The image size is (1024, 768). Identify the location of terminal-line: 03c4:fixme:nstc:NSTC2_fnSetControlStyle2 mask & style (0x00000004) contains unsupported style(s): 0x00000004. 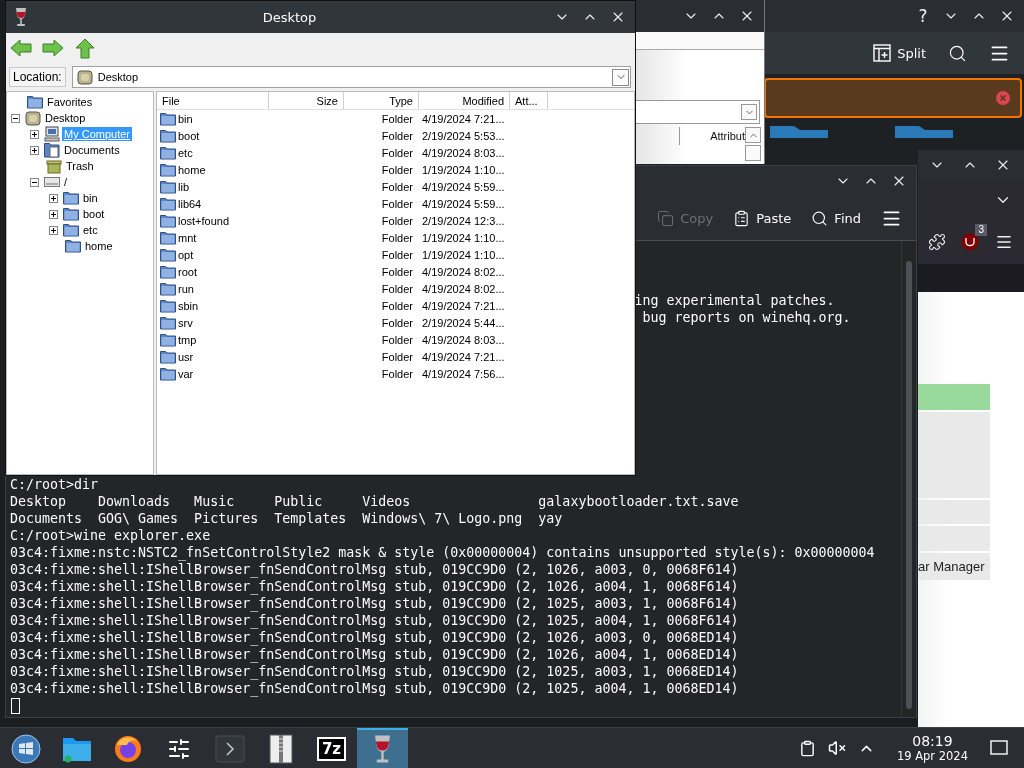
(443, 552).